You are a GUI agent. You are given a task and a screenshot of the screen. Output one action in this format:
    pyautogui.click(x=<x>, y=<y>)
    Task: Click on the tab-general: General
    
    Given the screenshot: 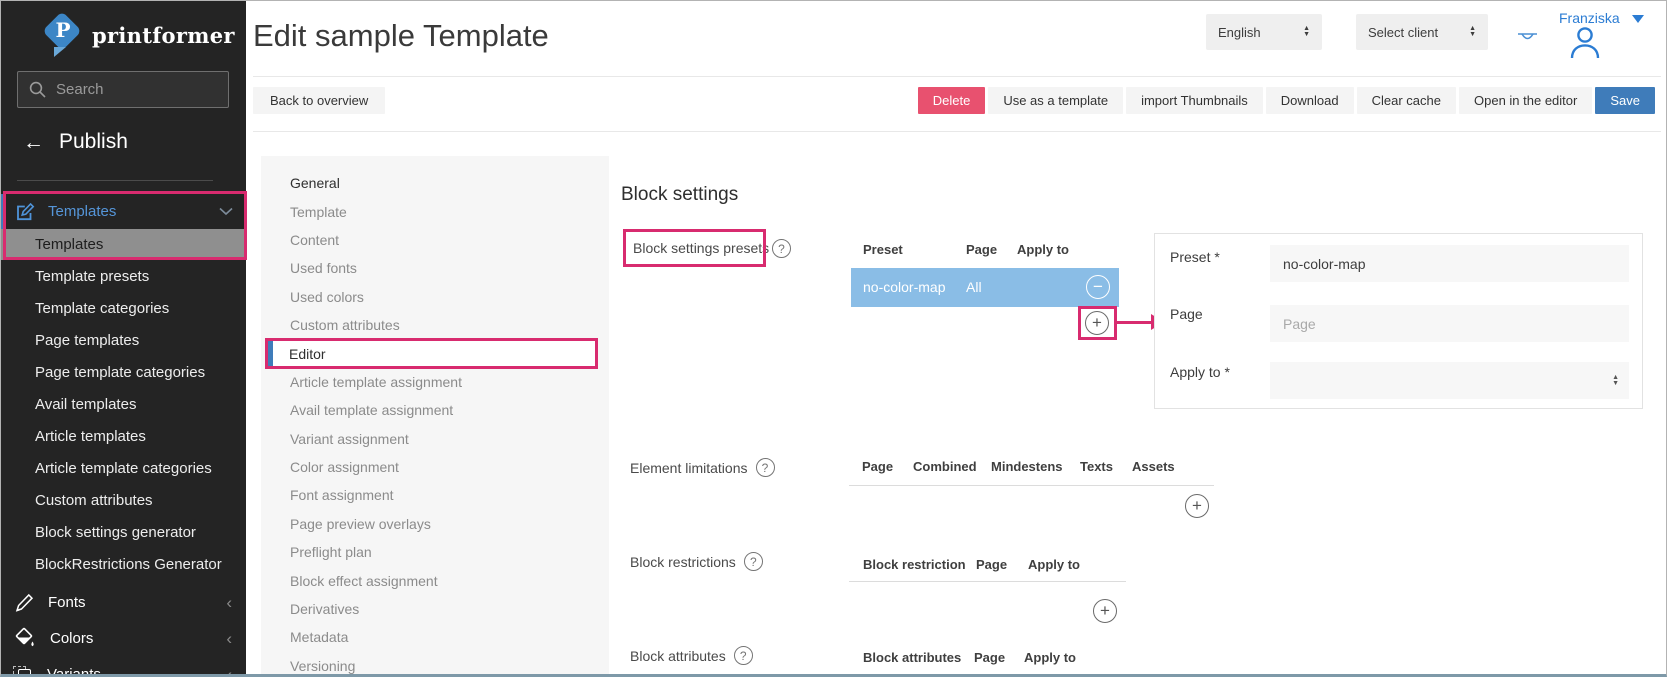 What is the action you would take?
    pyautogui.click(x=435, y=183)
    